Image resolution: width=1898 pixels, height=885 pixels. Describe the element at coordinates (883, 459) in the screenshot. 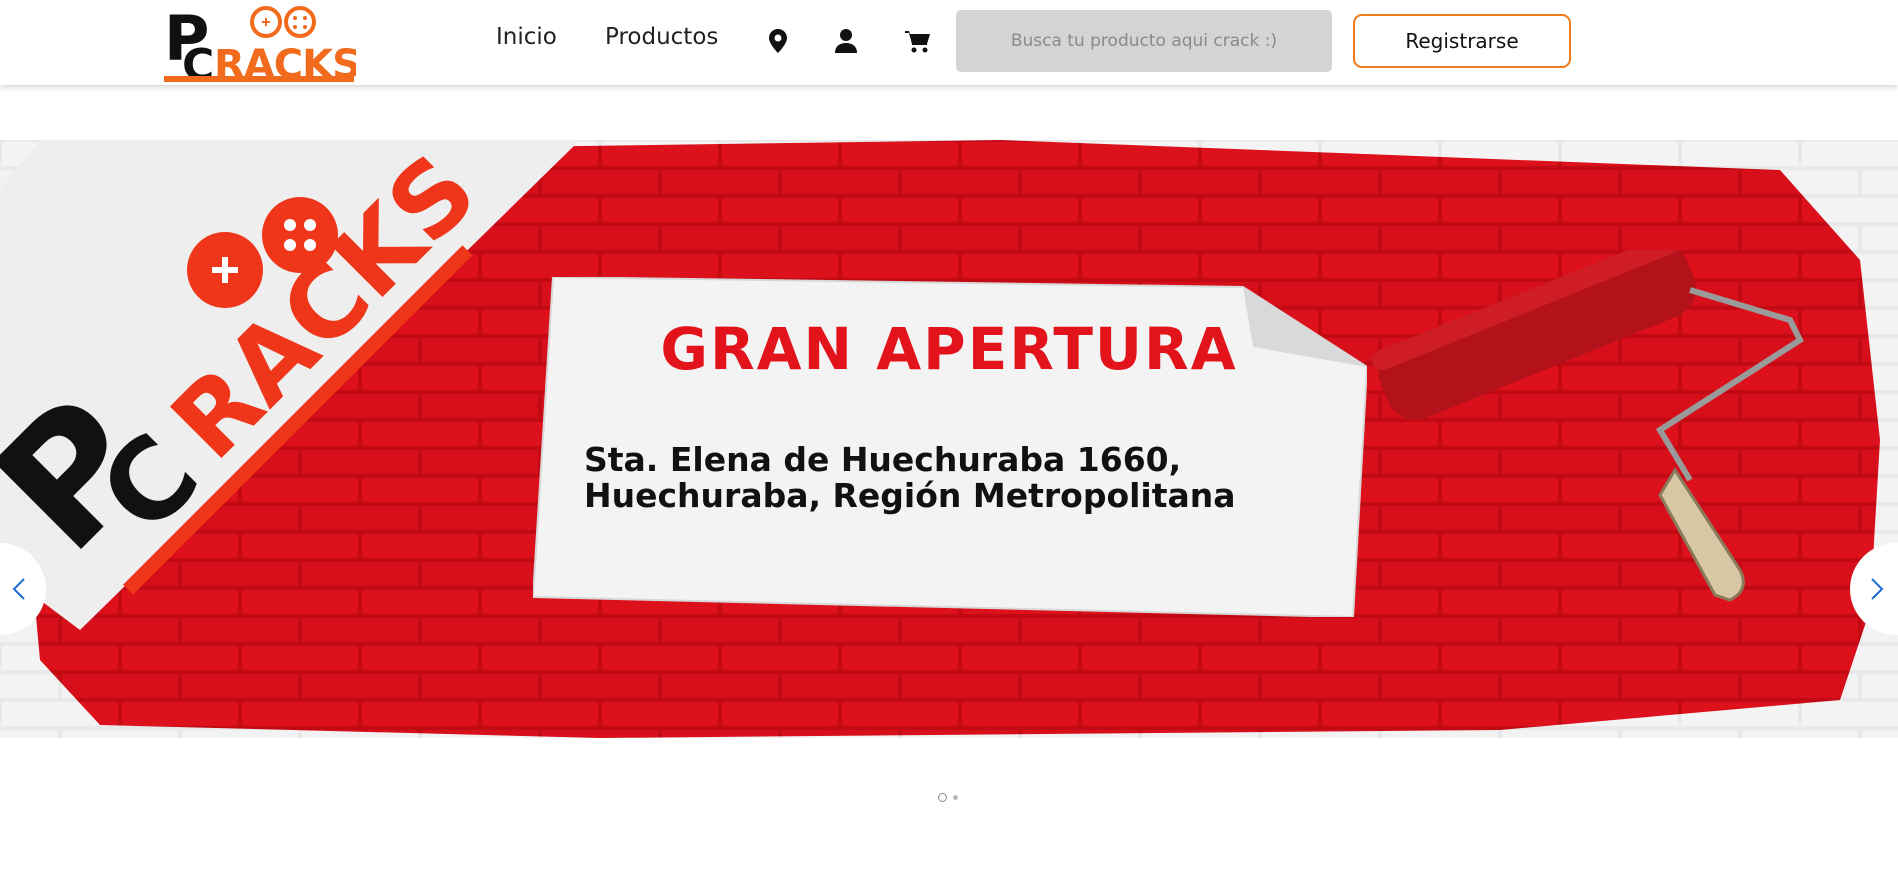

I see `banner-address-line1: Sta. Elena de Huechuraba 1660,` at that location.